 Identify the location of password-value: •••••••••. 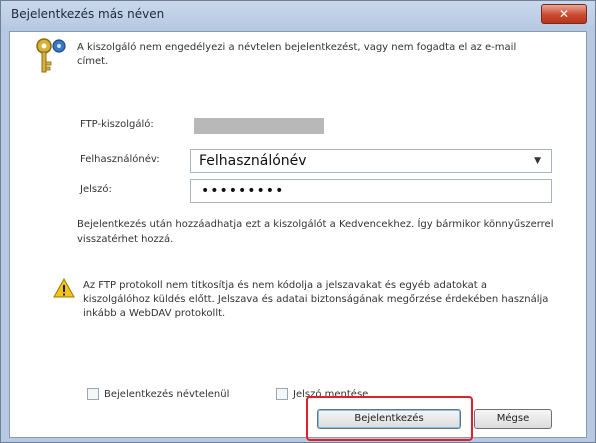
(243, 191).